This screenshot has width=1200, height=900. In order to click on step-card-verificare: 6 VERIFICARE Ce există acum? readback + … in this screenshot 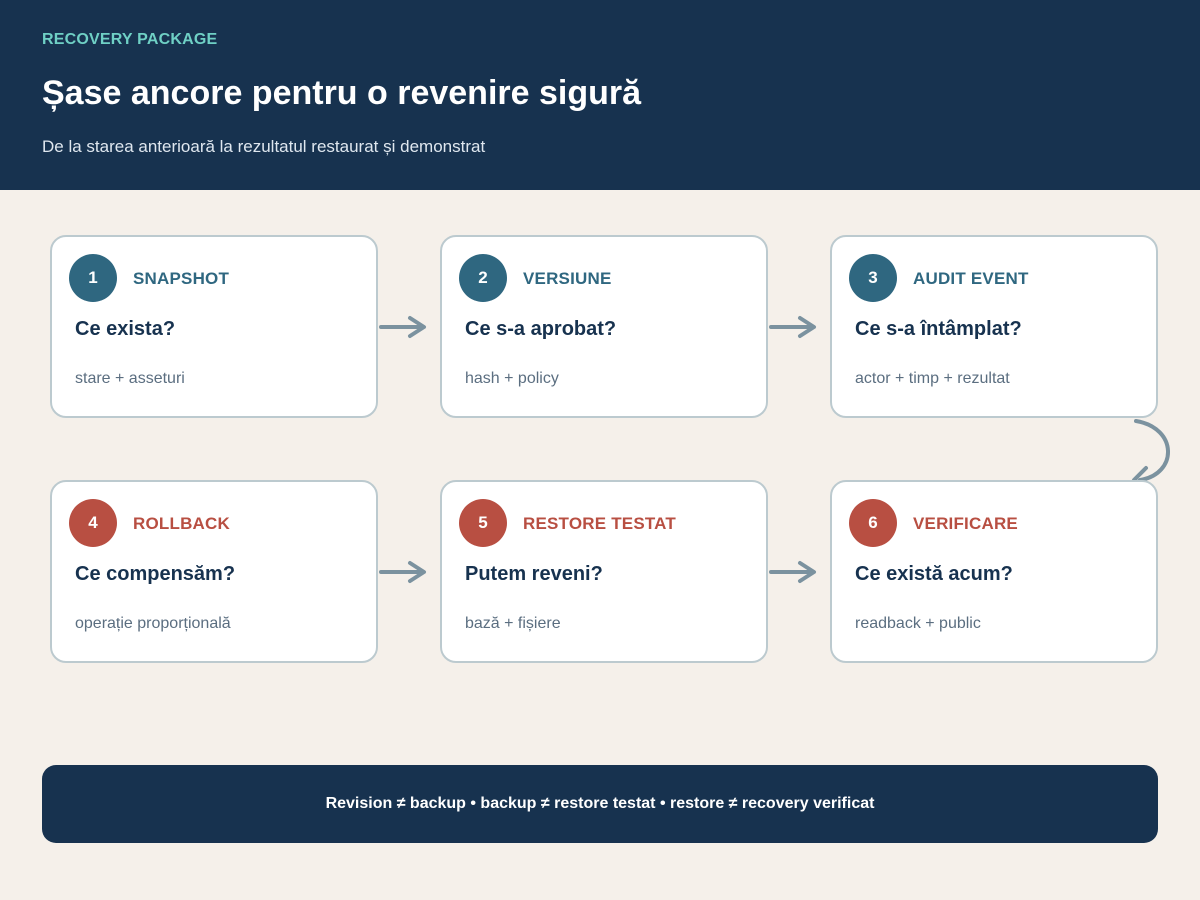, I will do `click(994, 571)`.